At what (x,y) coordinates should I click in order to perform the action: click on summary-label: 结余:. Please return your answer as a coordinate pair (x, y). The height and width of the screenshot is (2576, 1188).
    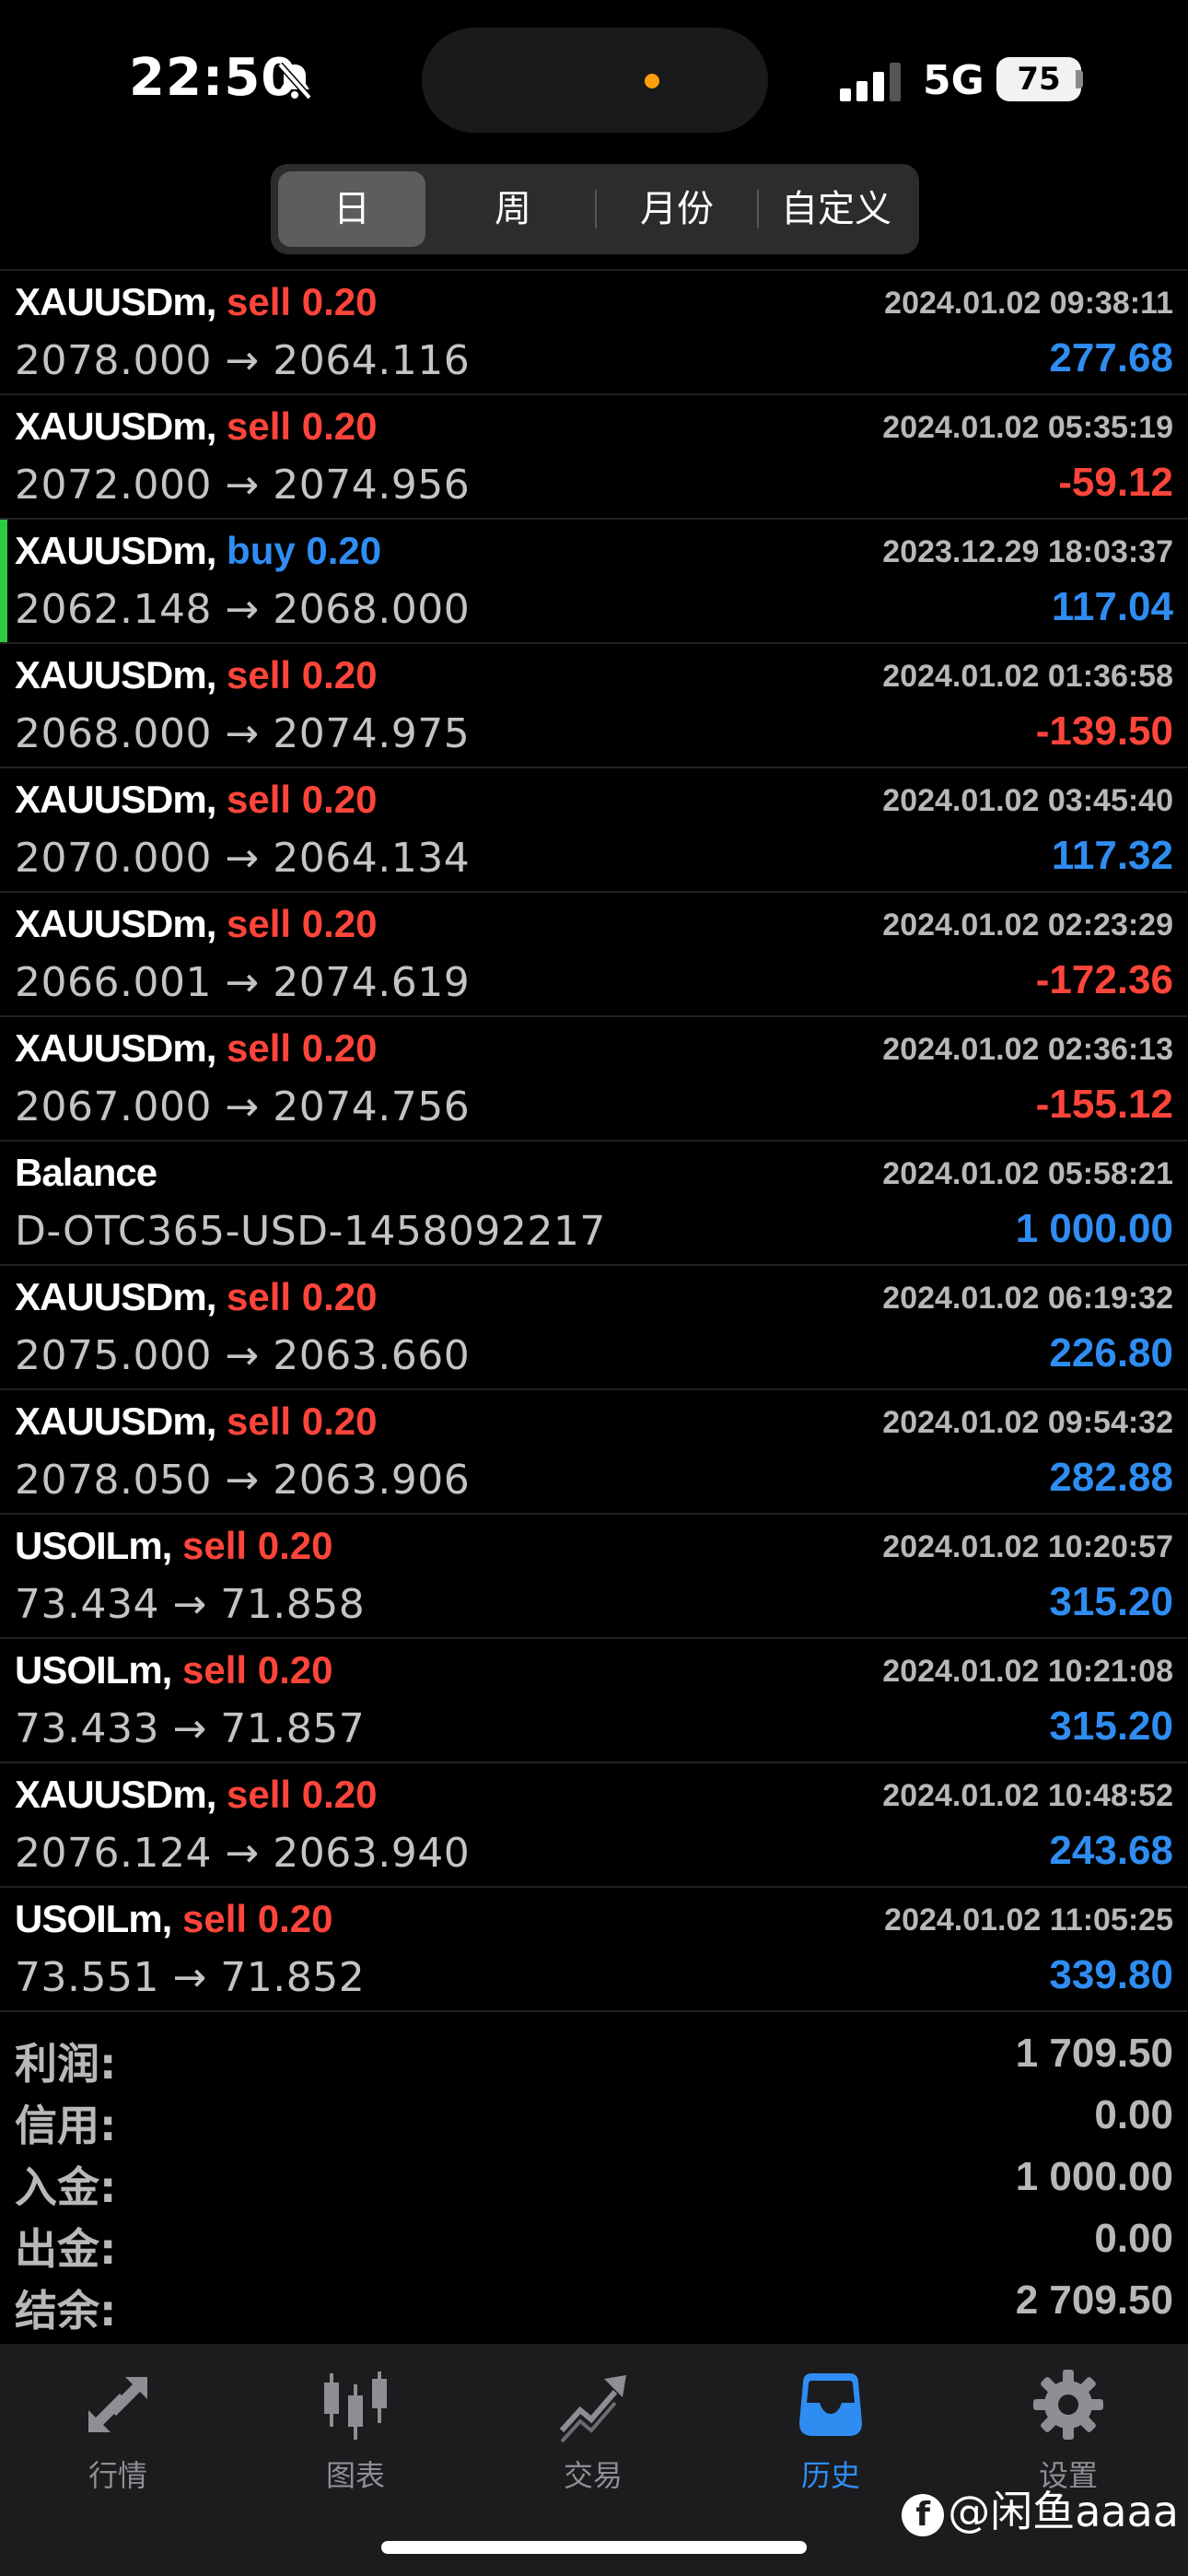
    Looking at the image, I should click on (66, 2311).